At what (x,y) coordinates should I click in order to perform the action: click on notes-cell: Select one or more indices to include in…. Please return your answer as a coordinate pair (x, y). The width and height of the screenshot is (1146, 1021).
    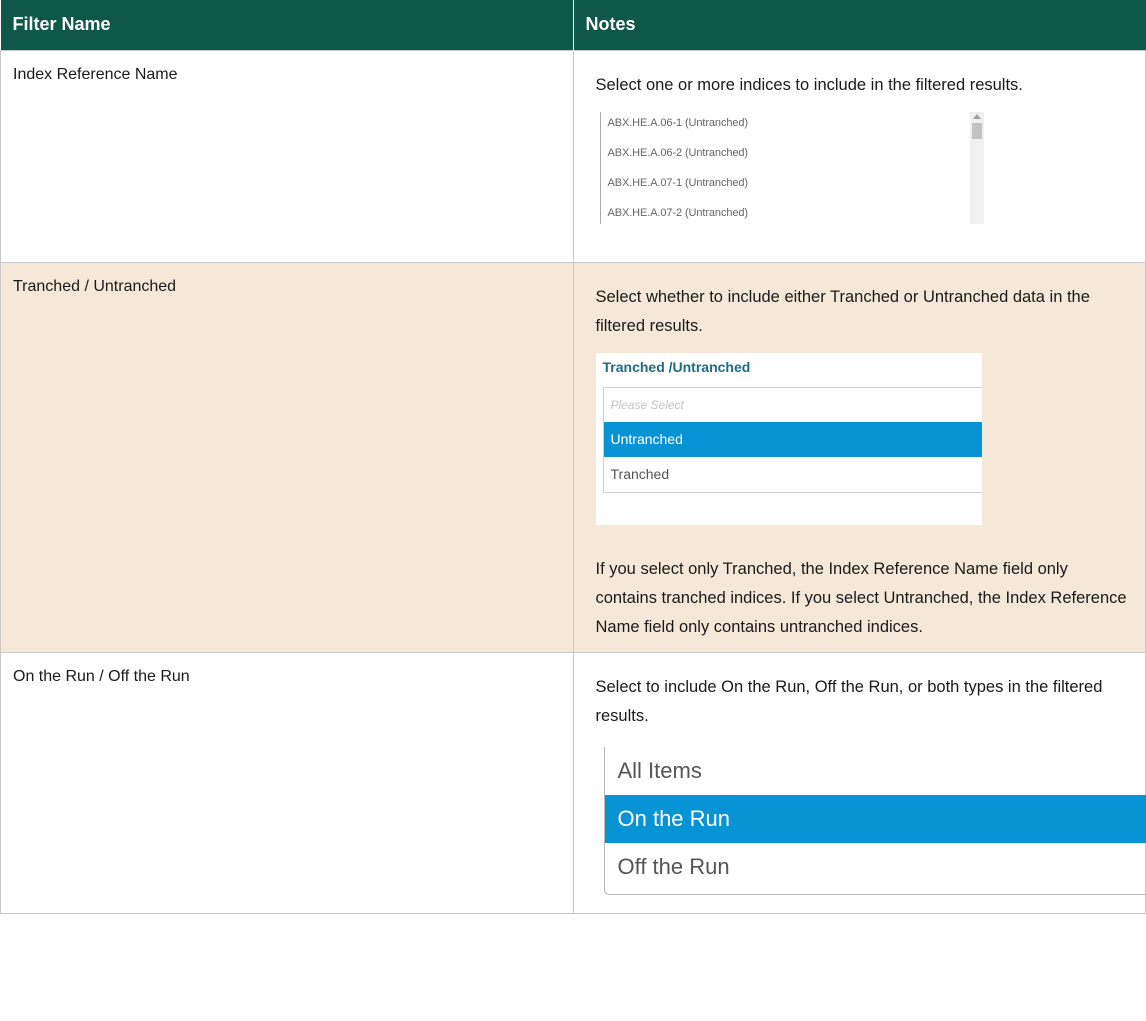
    Looking at the image, I should click on (859, 156).